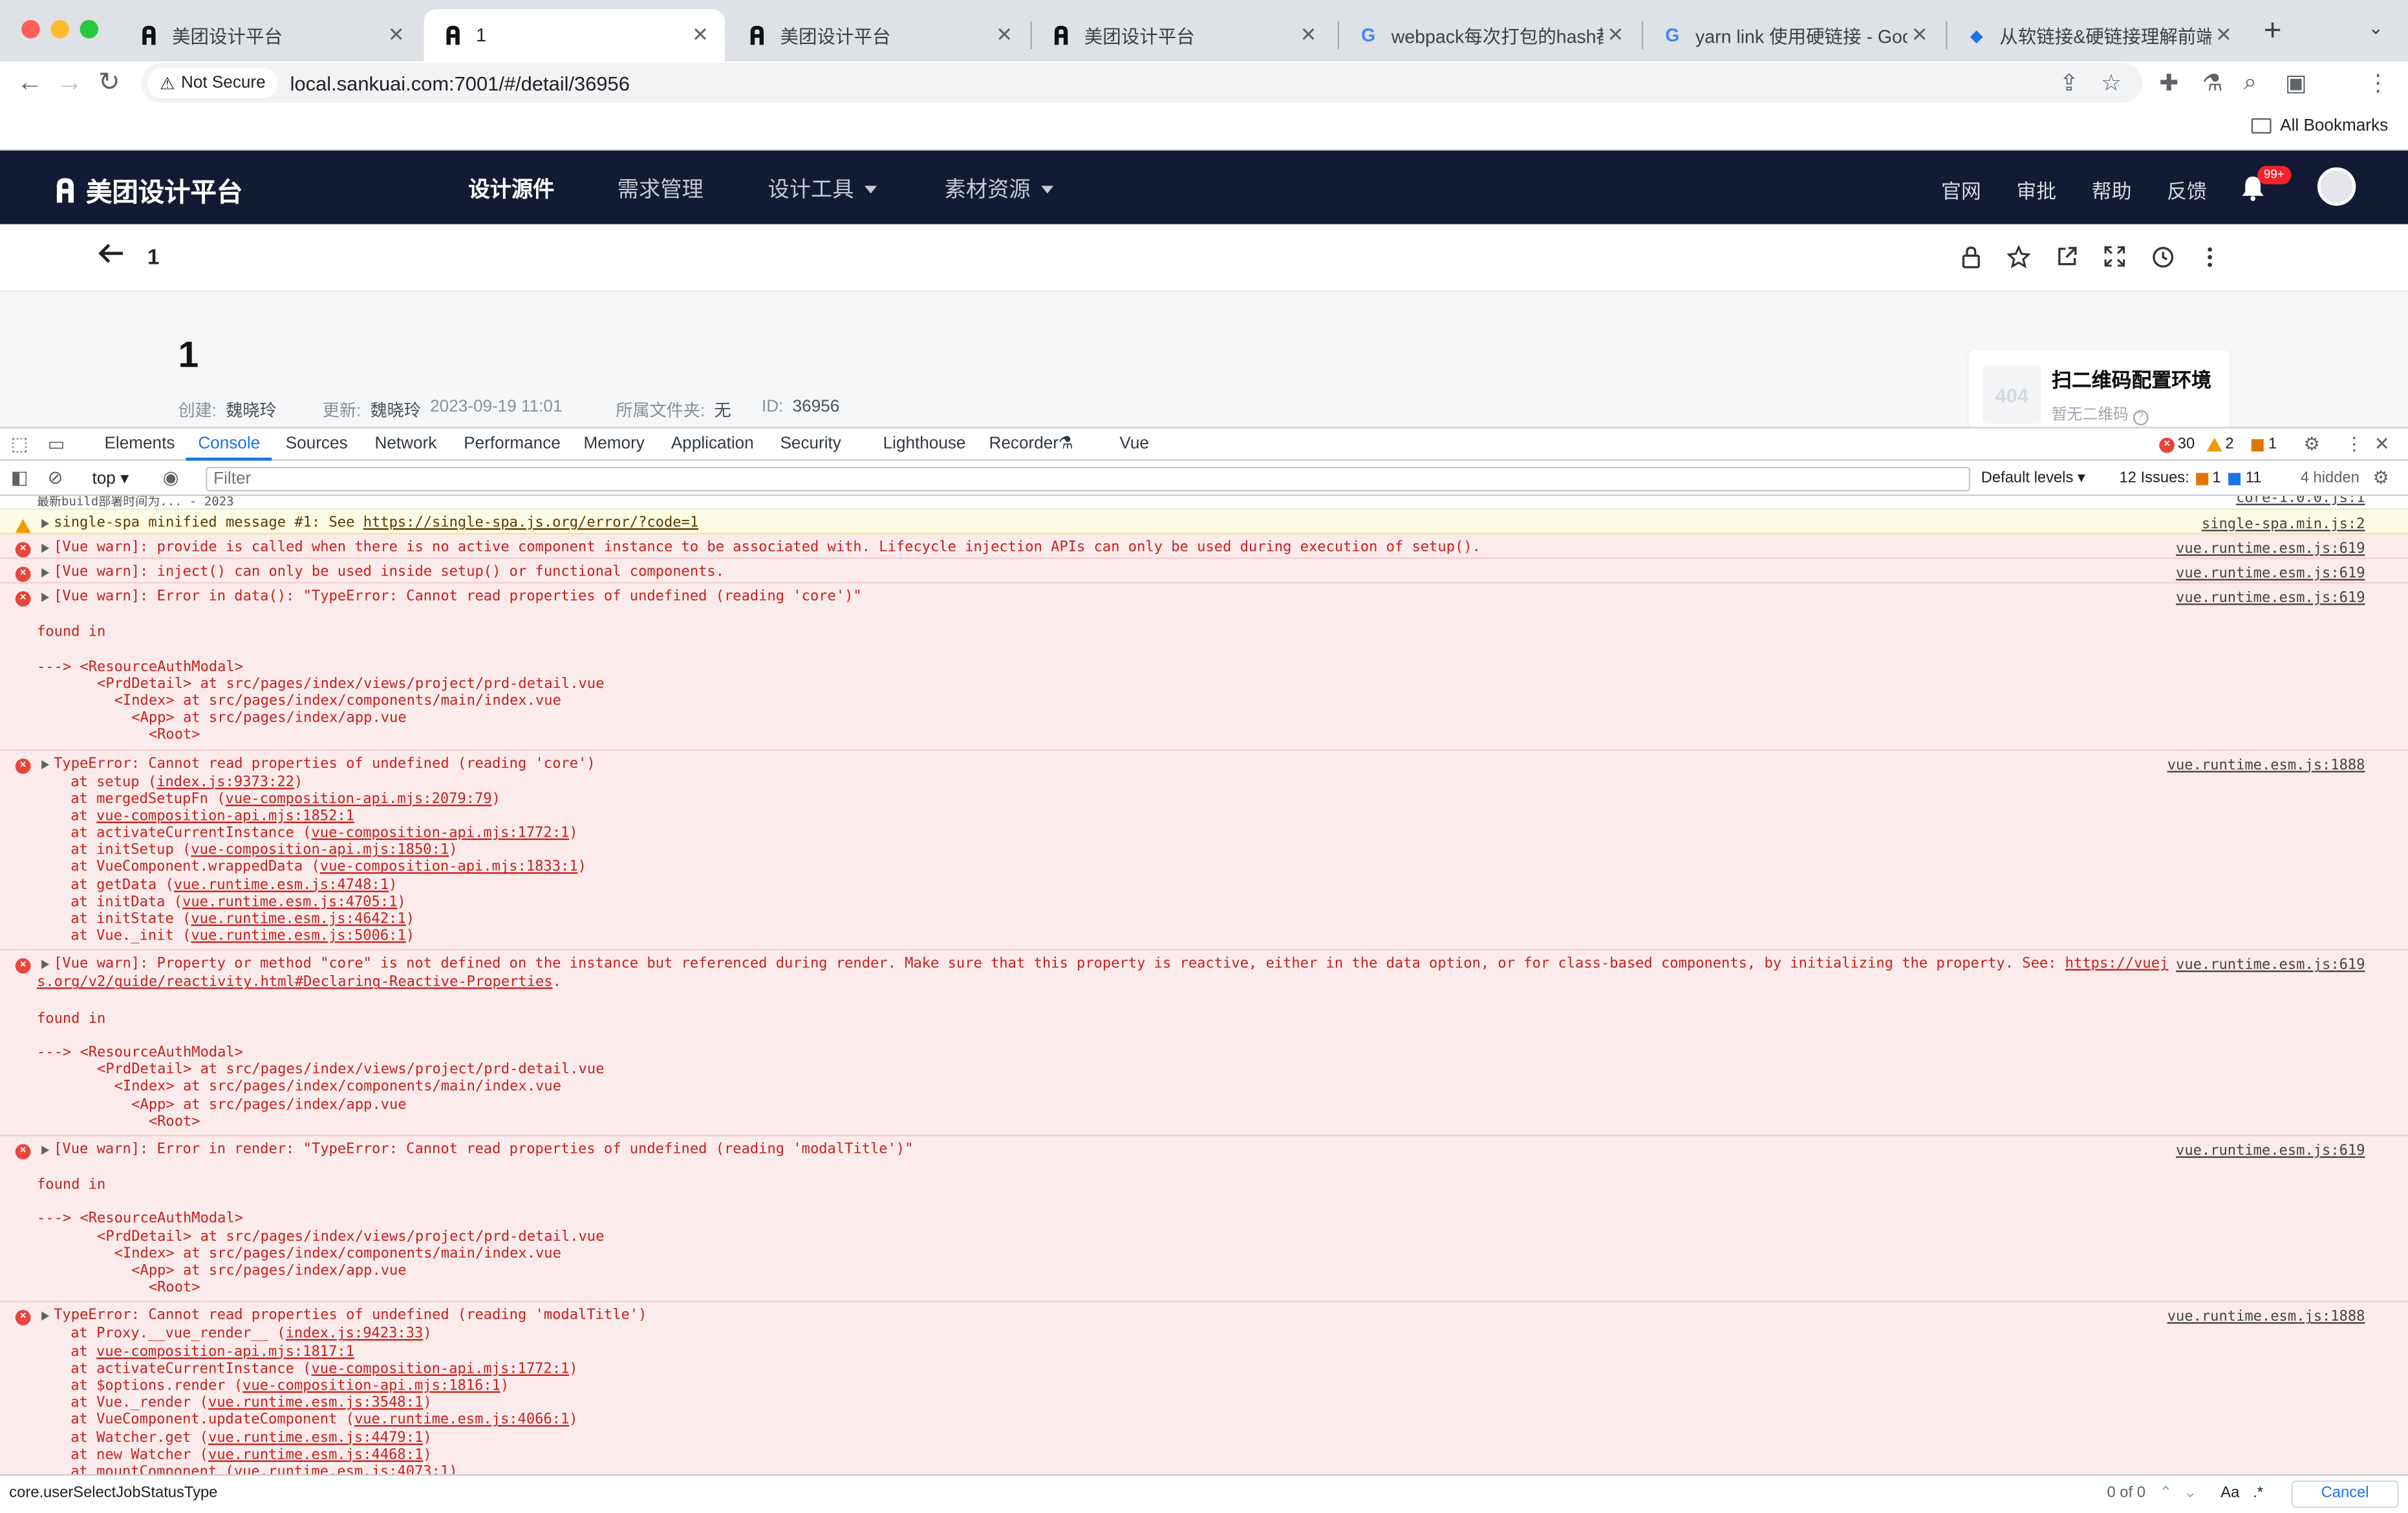 This screenshot has width=2408, height=1513. Describe the element at coordinates (2033, 478) in the screenshot. I see `log-levels-dropdown: Default levels ▾` at that location.